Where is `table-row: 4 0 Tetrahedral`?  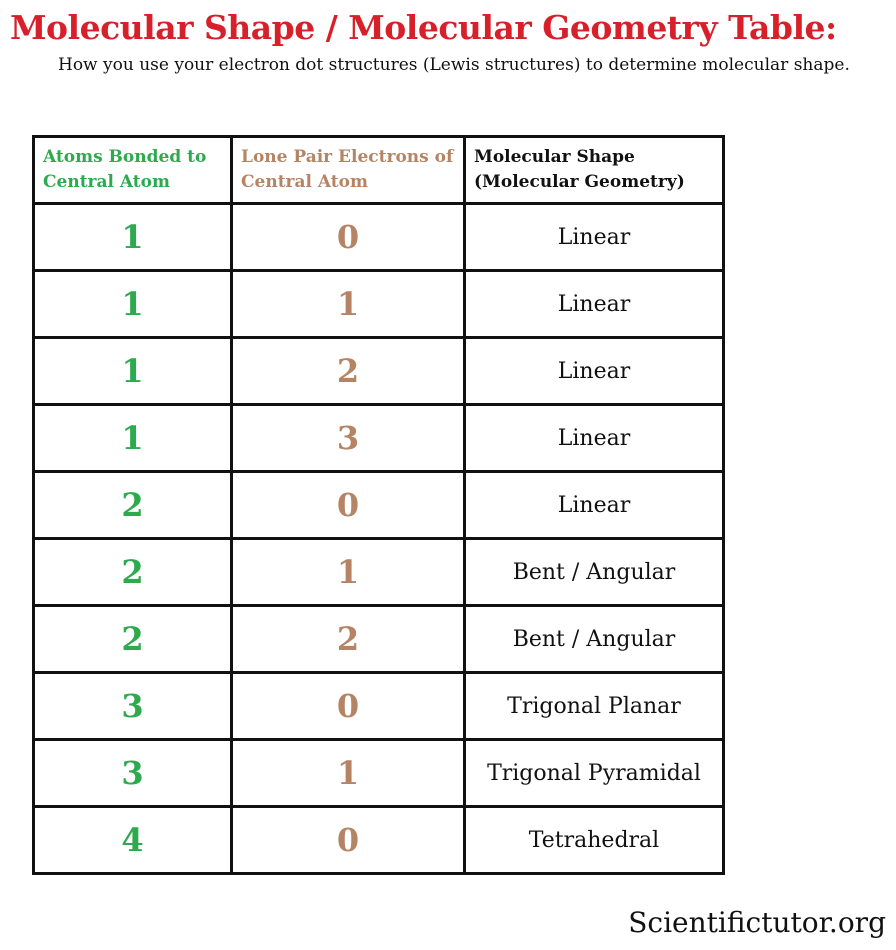 table-row: 4 0 Tetrahedral is located at coordinates (378, 840).